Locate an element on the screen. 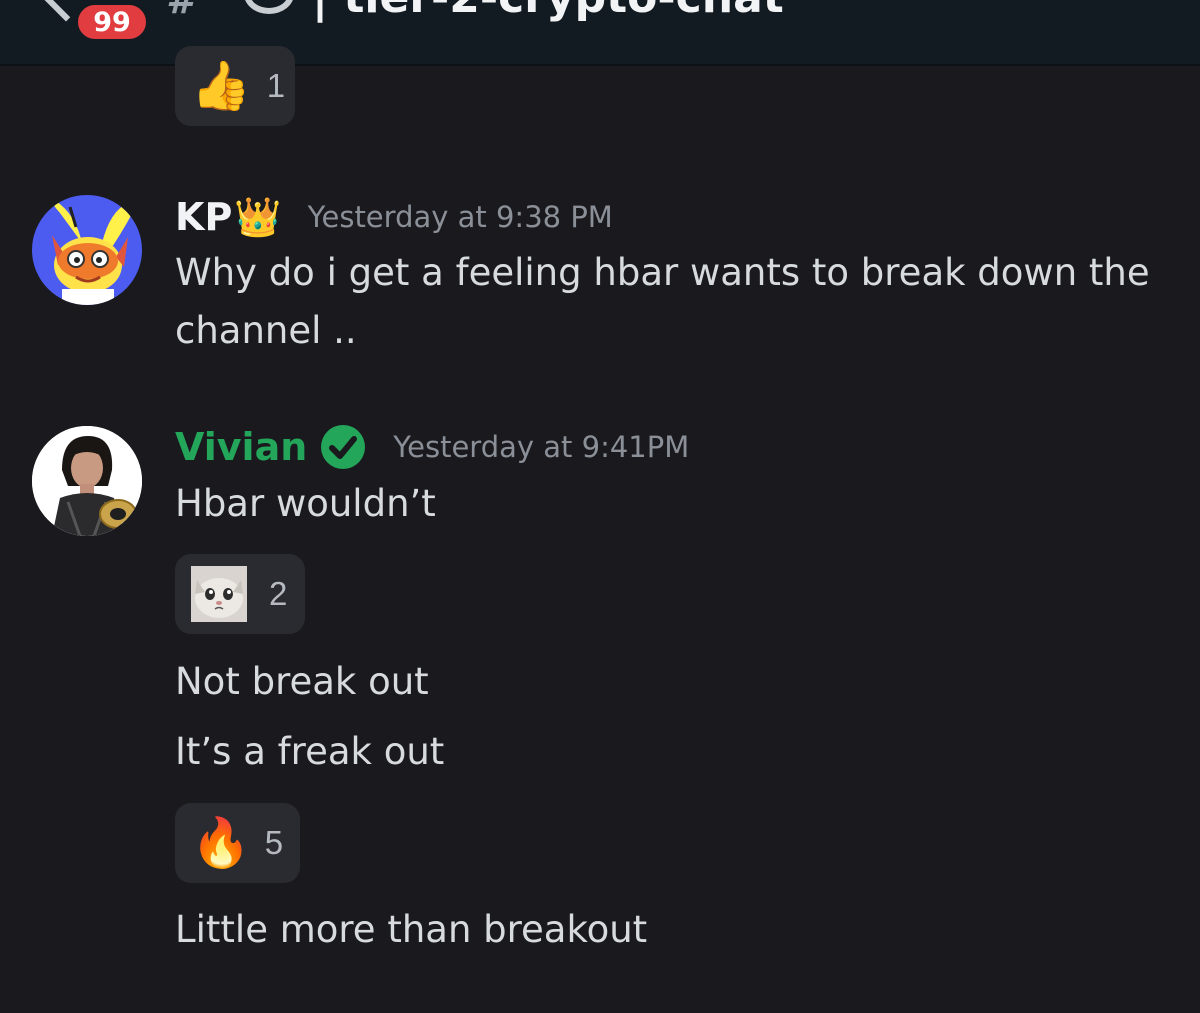  reaction-fire: 🔥 5 is located at coordinates (237, 843).